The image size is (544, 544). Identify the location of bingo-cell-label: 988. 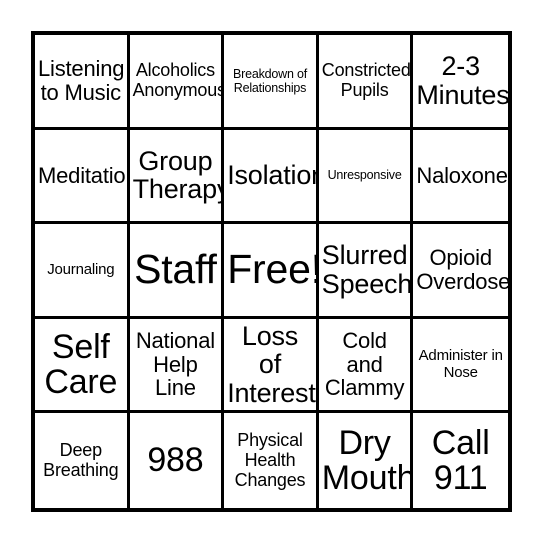
(175, 460).